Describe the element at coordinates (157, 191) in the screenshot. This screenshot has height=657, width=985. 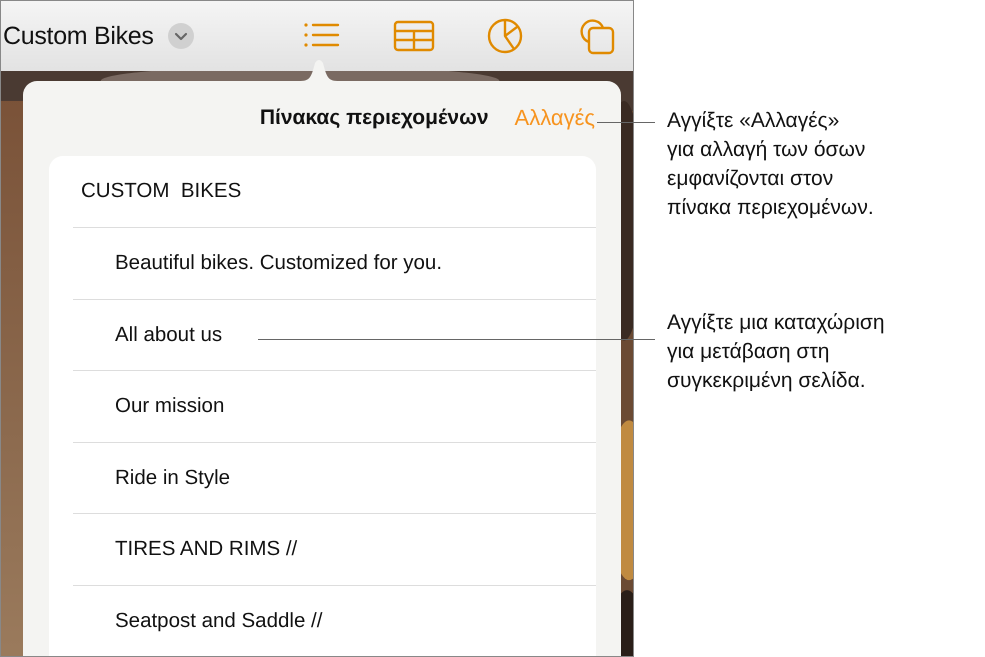
I see `toc-entry: CUSTOM BIKES` at that location.